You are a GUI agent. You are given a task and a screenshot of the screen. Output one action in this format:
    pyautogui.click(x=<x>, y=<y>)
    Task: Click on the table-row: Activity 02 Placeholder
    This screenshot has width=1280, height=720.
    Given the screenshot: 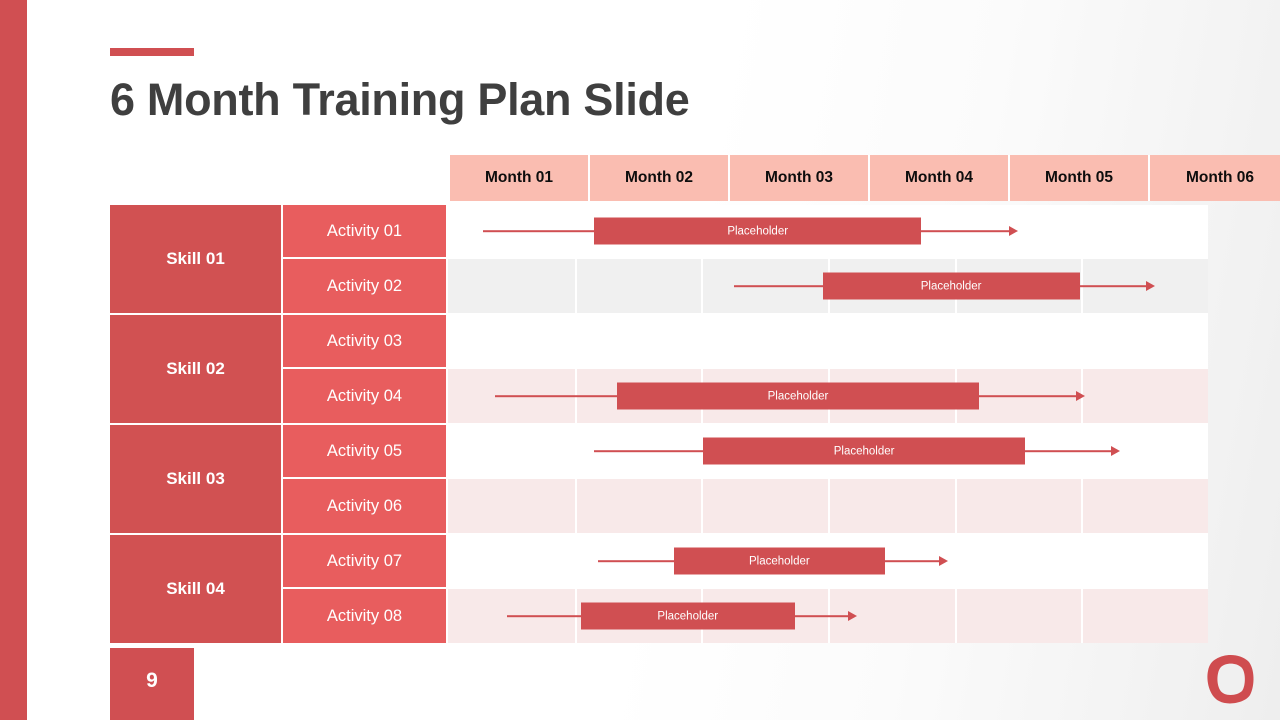 What is the action you would take?
    pyautogui.click(x=745, y=286)
    